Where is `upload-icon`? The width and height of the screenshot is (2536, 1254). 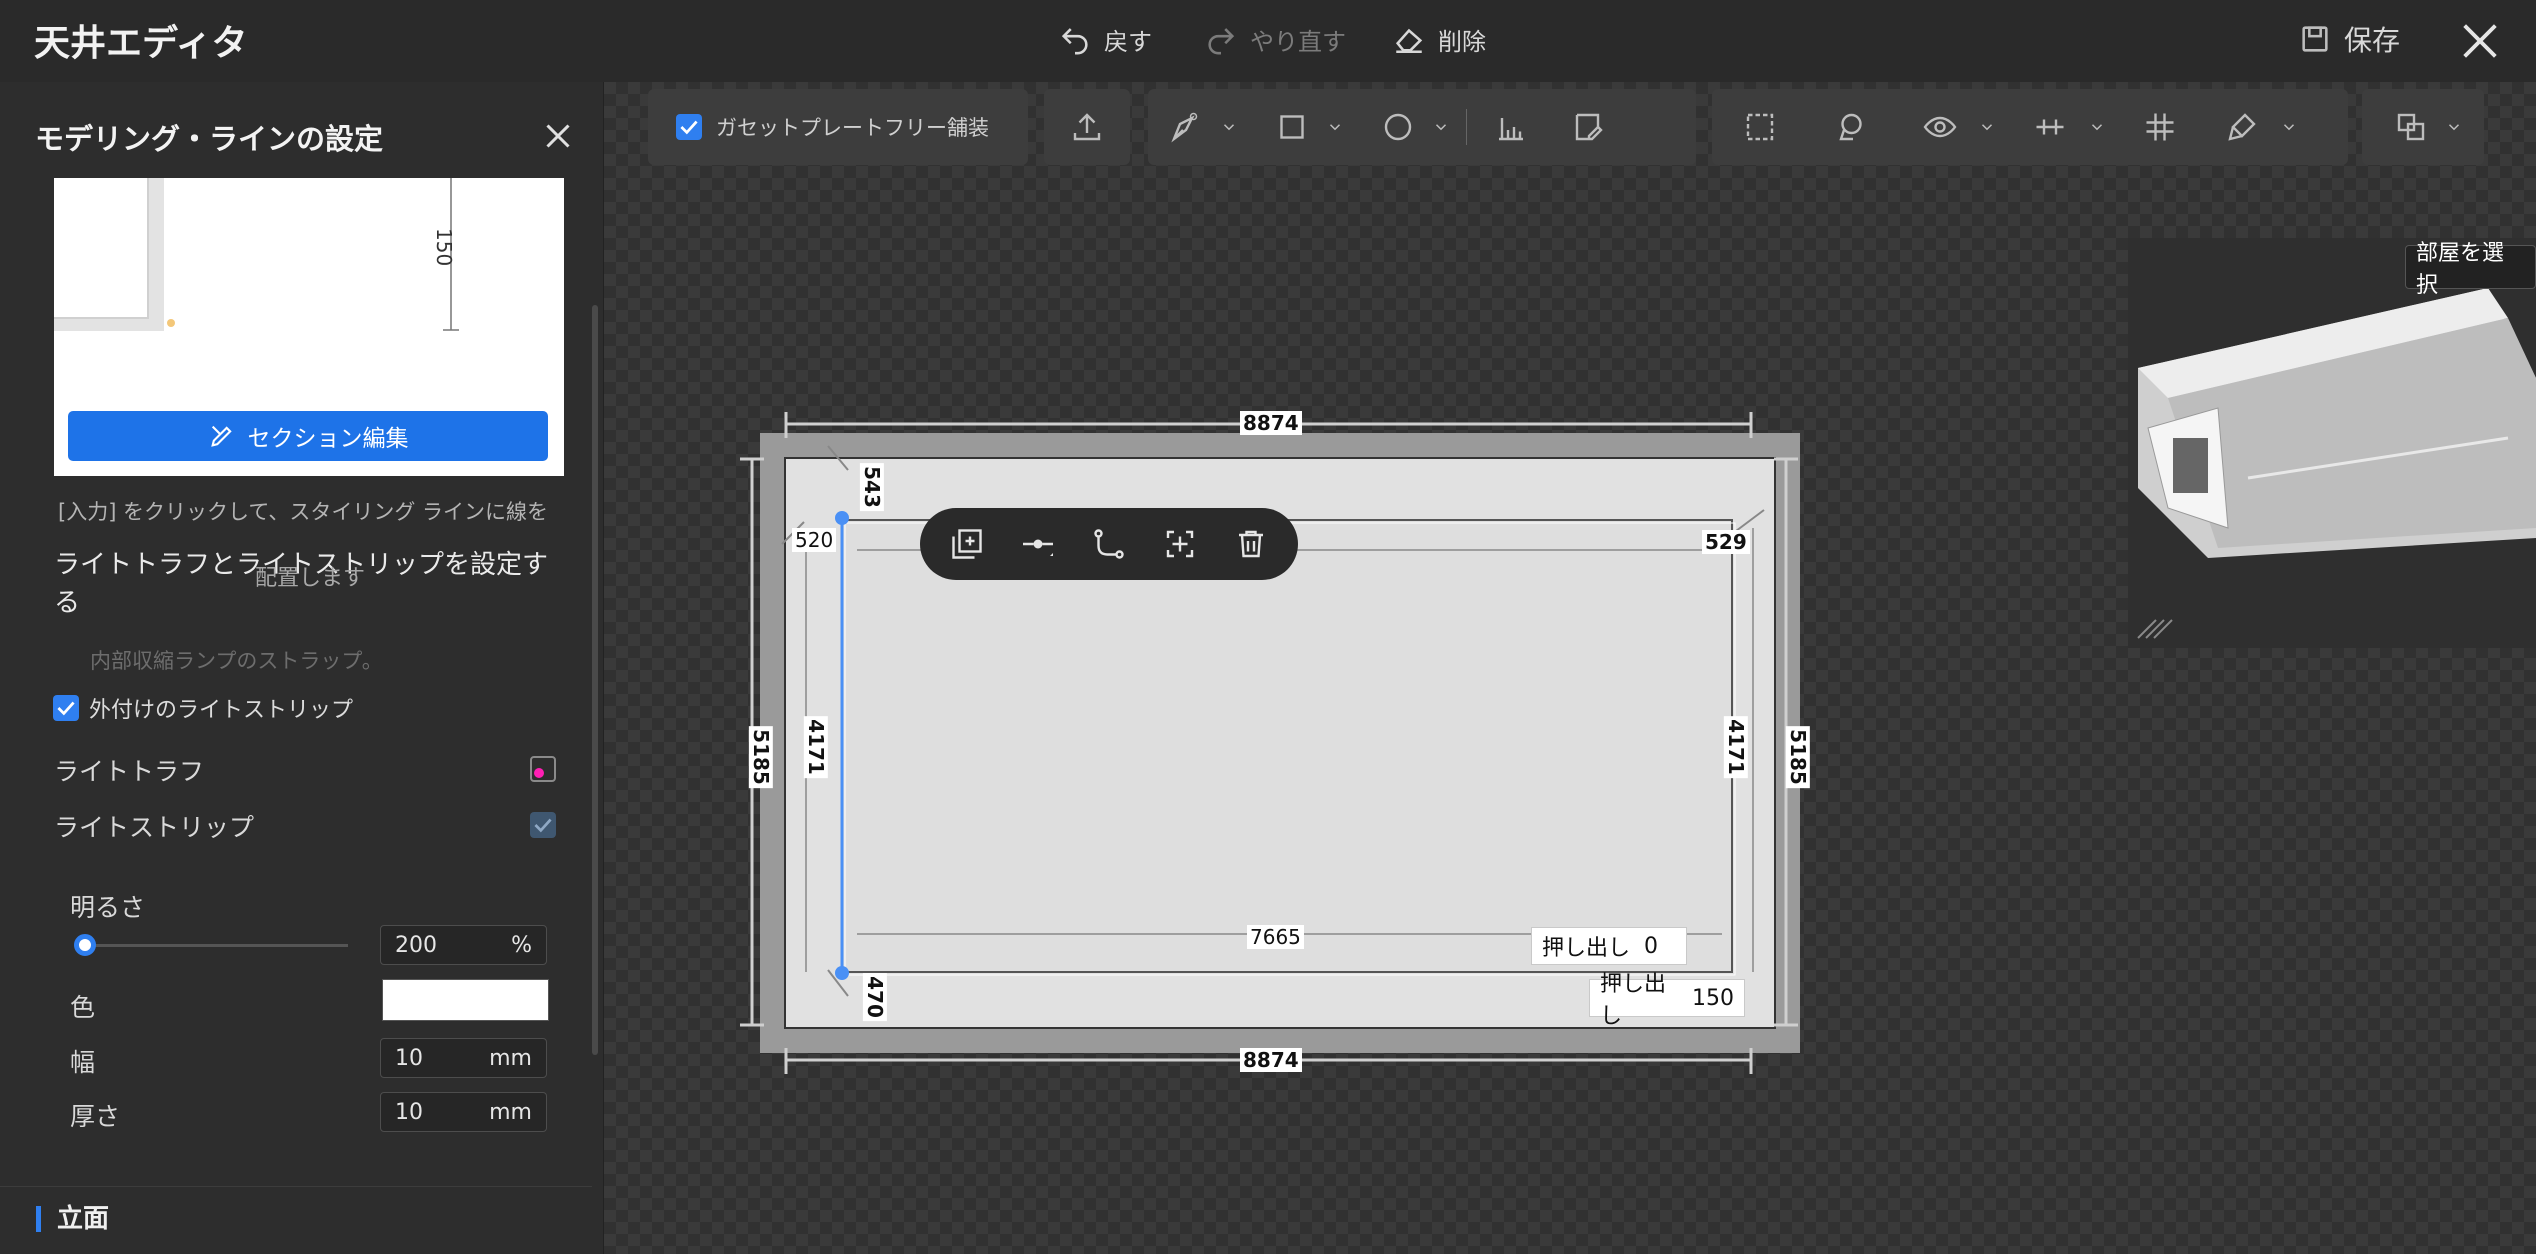 upload-icon is located at coordinates (1087, 127).